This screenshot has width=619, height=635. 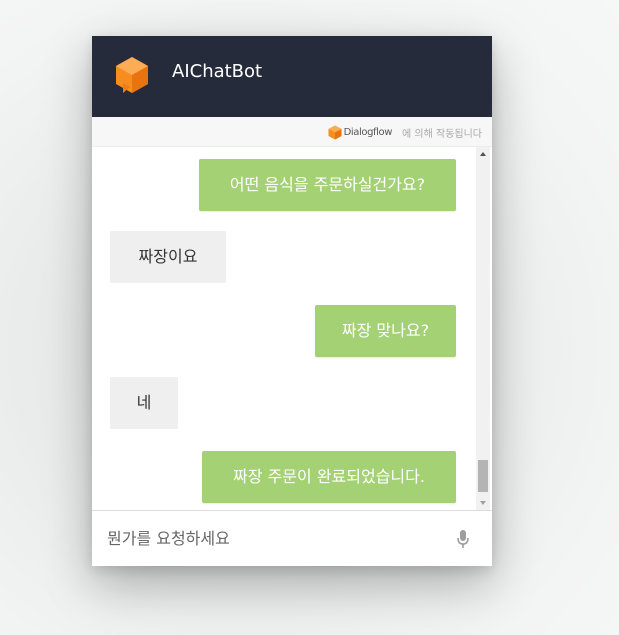 I want to click on powered-by-text: 에 의해 작동됩니다, so click(x=442, y=134).